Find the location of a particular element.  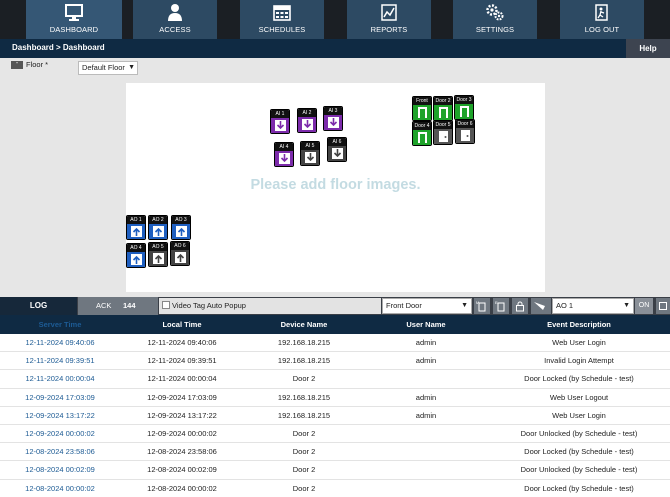

output-select-value: AO 1 is located at coordinates (565, 305).